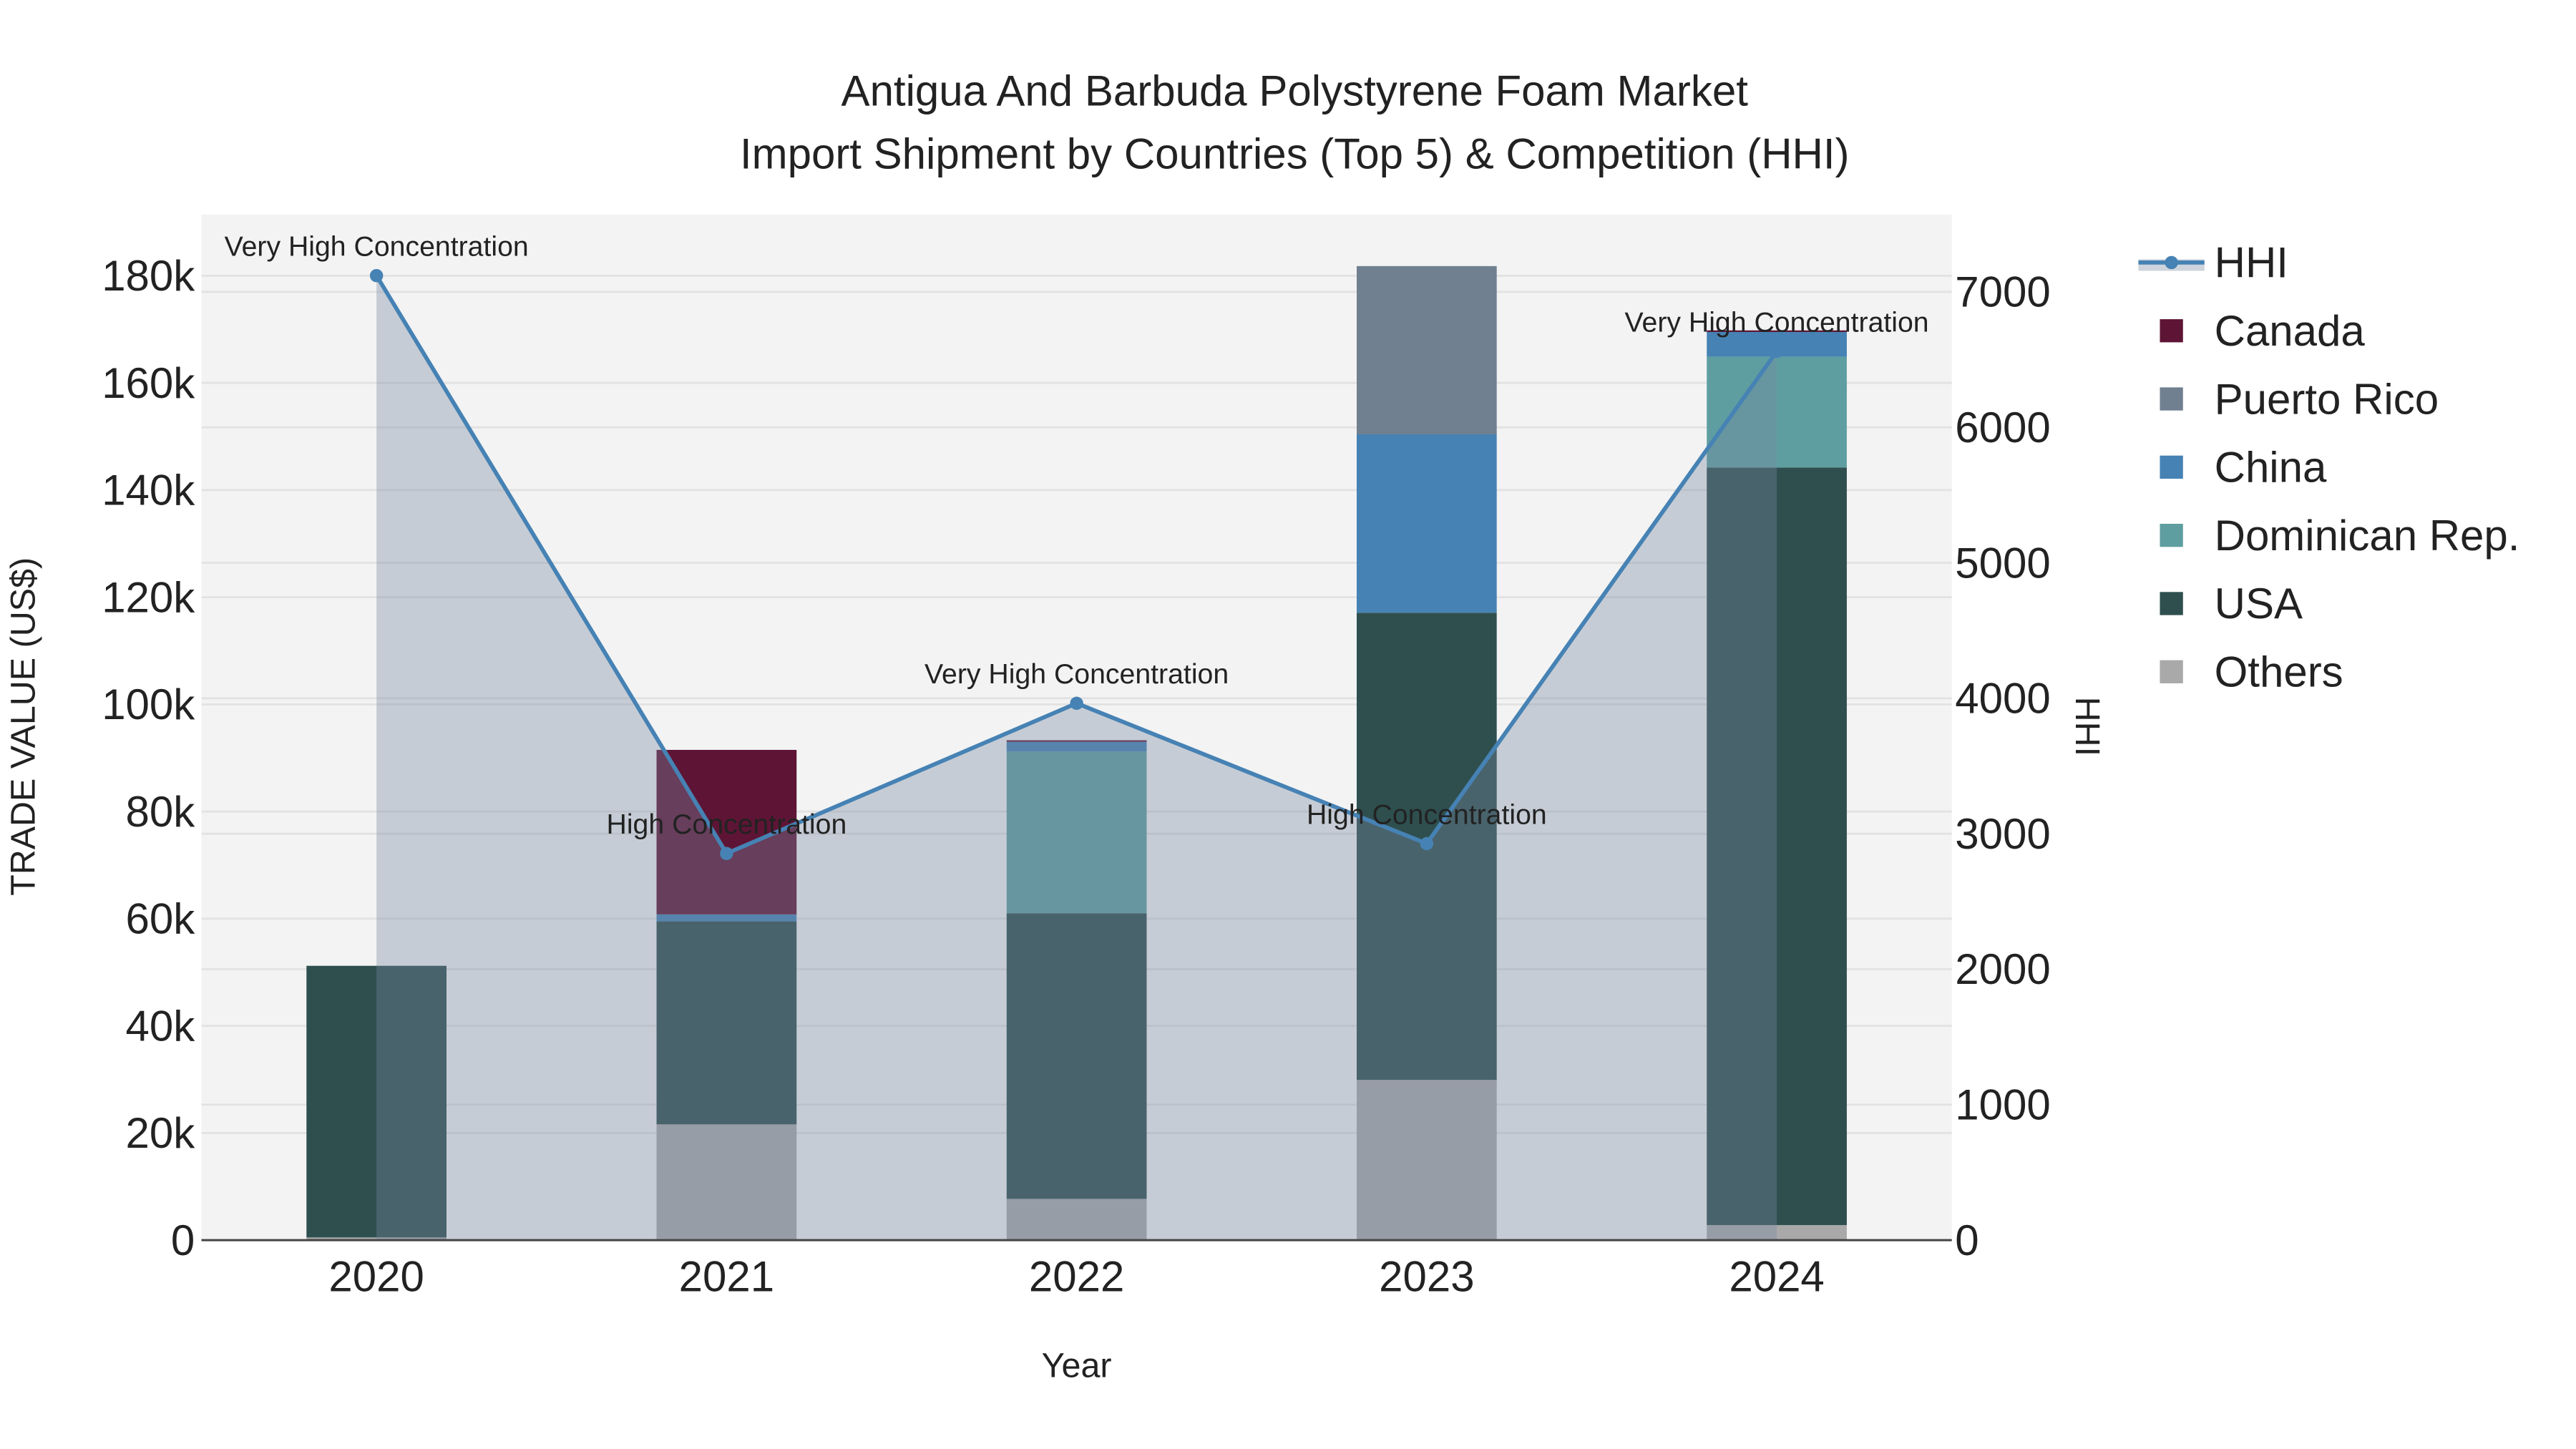 Image resolution: width=2576 pixels, height=1449 pixels. What do you see at coordinates (2279, 672) in the screenshot?
I see `legend-label-others: Others` at bounding box center [2279, 672].